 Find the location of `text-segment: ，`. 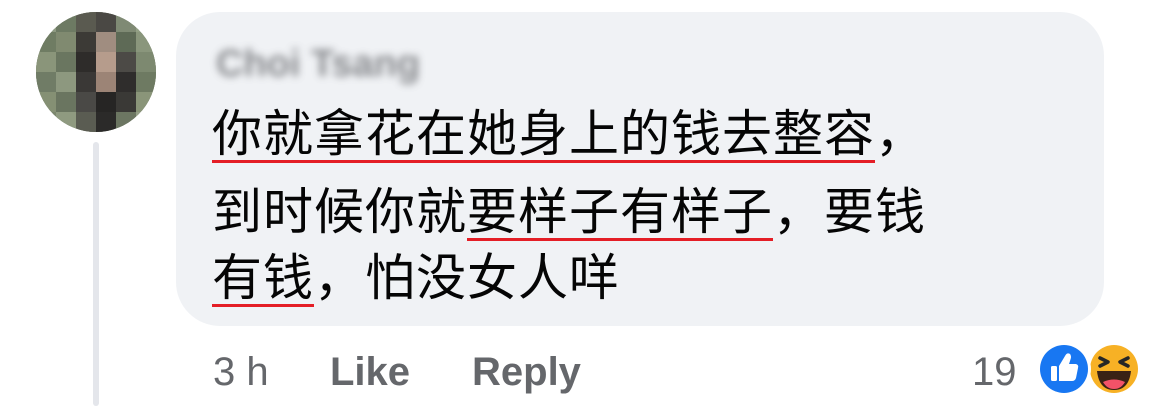

text-segment: ， is located at coordinates (900, 134).